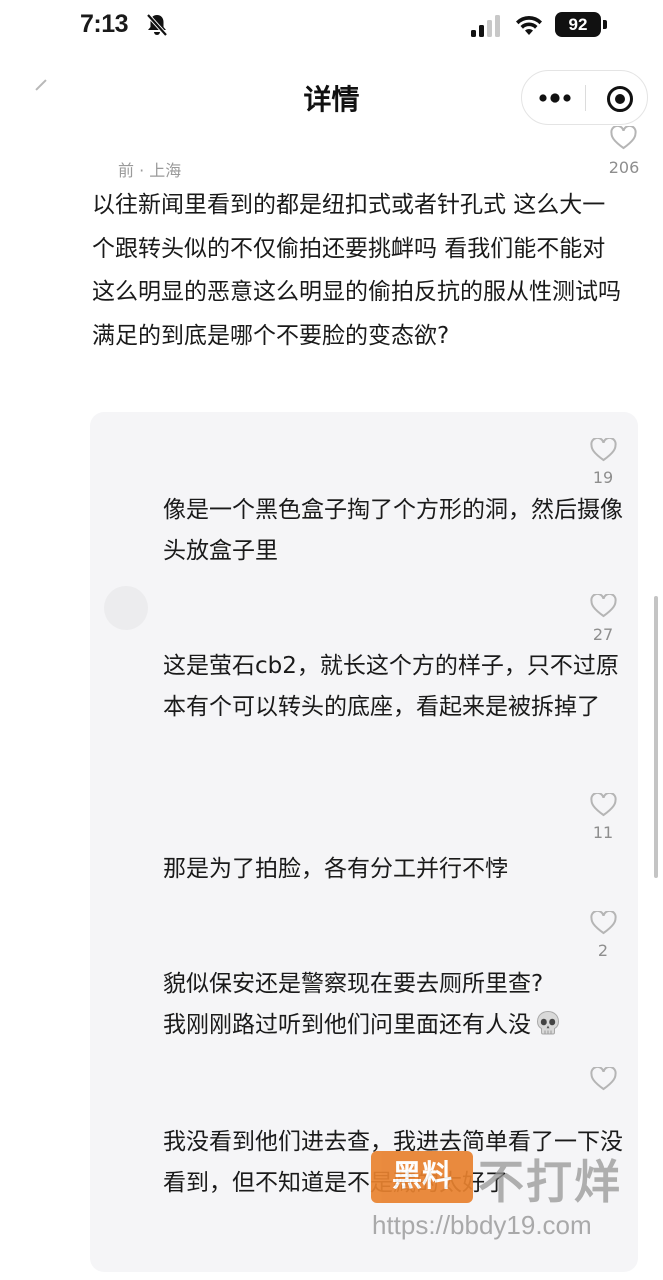  I want to click on reply-like-count: 2, so click(603, 950).